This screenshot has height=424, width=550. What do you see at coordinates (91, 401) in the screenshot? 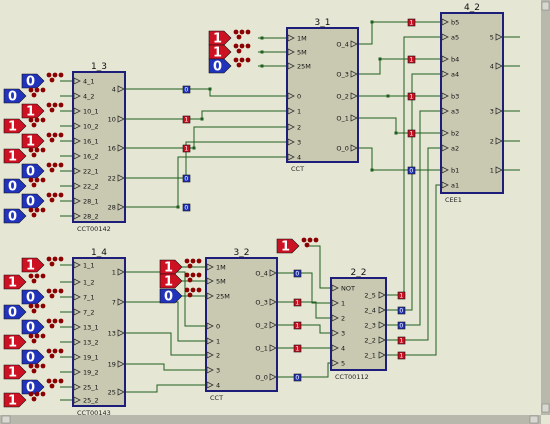
I see `pin-label: 25_2` at bounding box center [91, 401].